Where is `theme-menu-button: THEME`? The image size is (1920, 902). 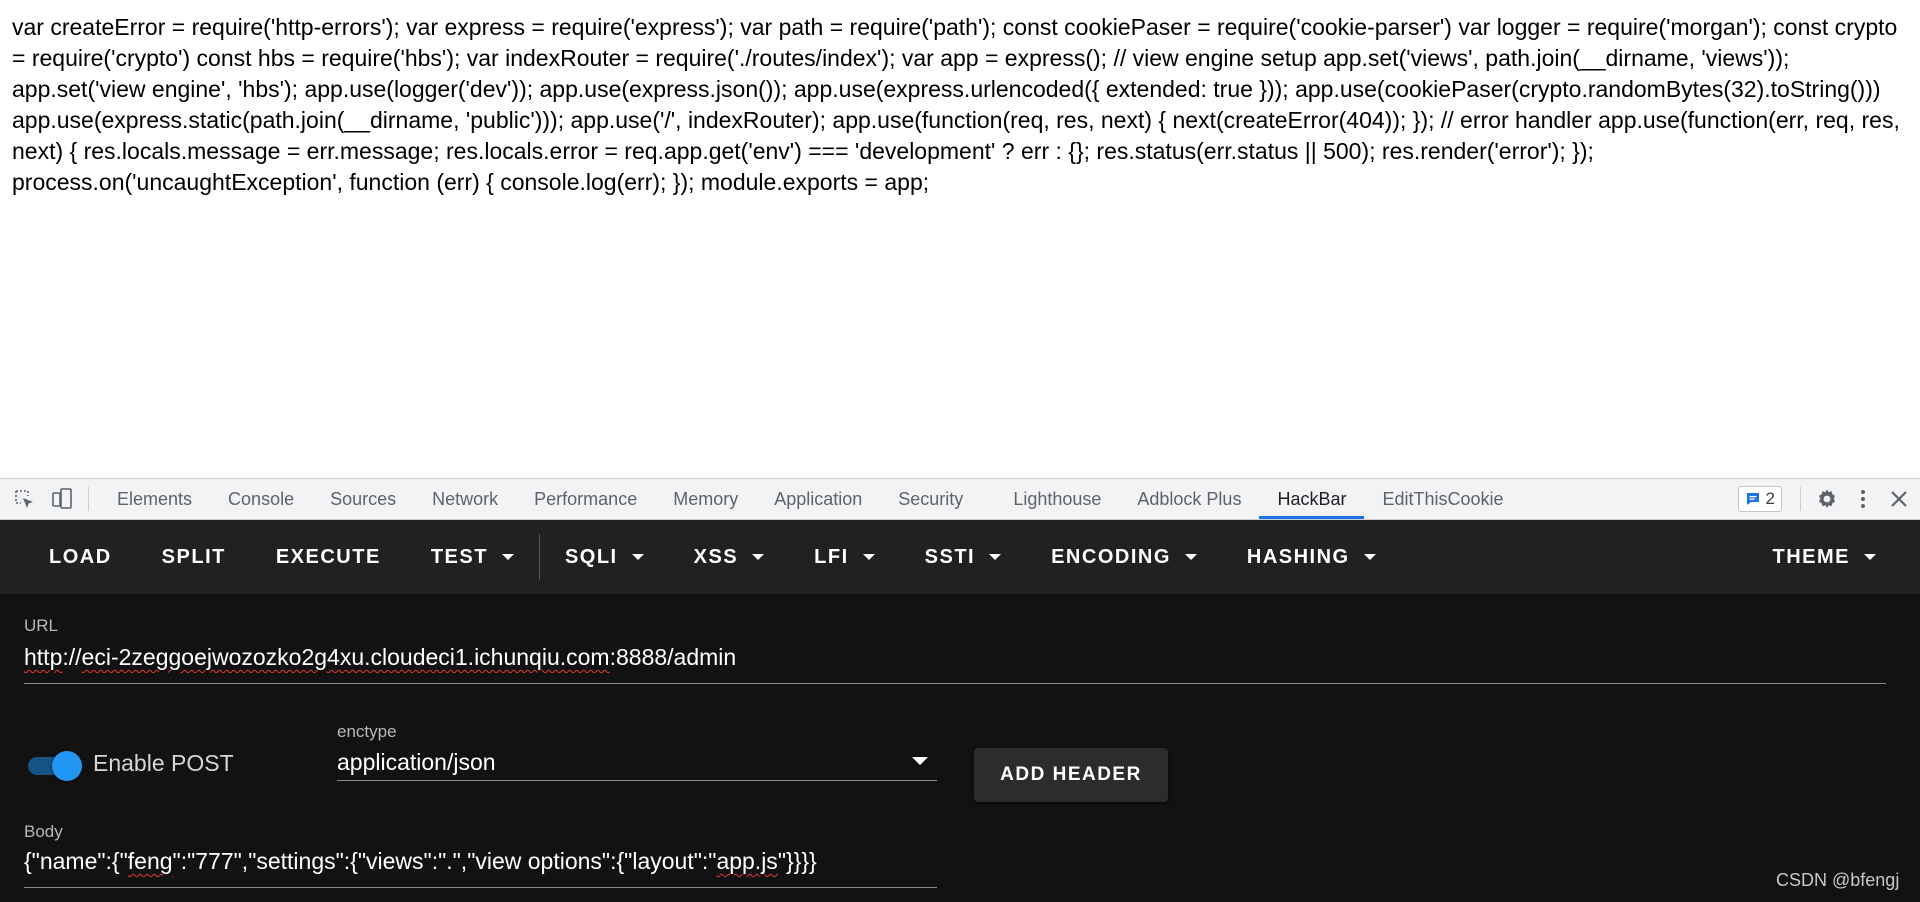 theme-menu-button: THEME is located at coordinates (1834, 557).